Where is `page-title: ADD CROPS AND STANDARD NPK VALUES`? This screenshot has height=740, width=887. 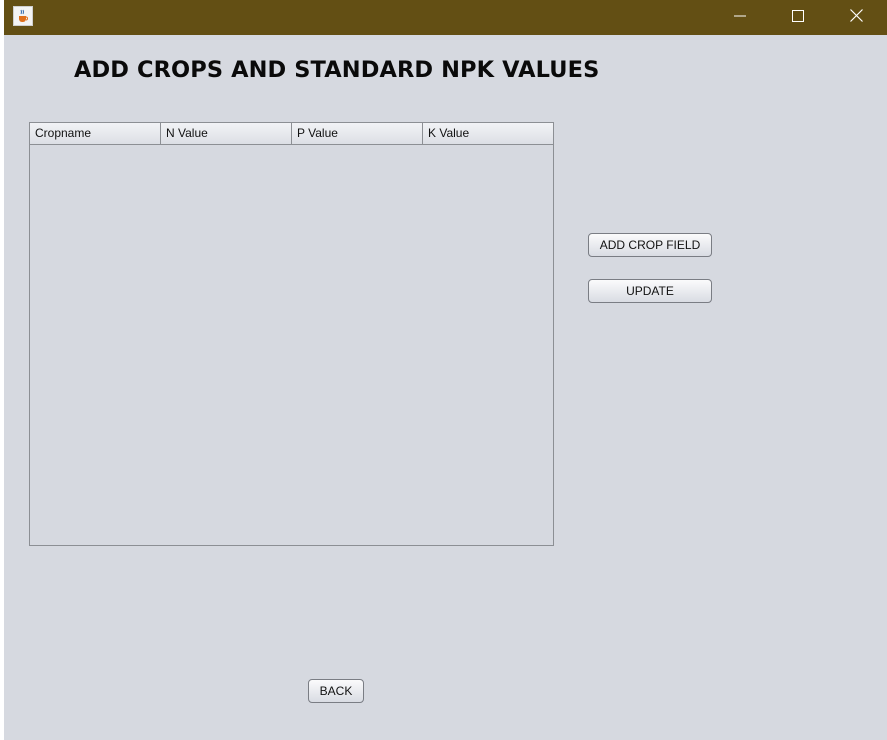 page-title: ADD CROPS AND STANDARD NPK VALUES is located at coordinates (337, 70).